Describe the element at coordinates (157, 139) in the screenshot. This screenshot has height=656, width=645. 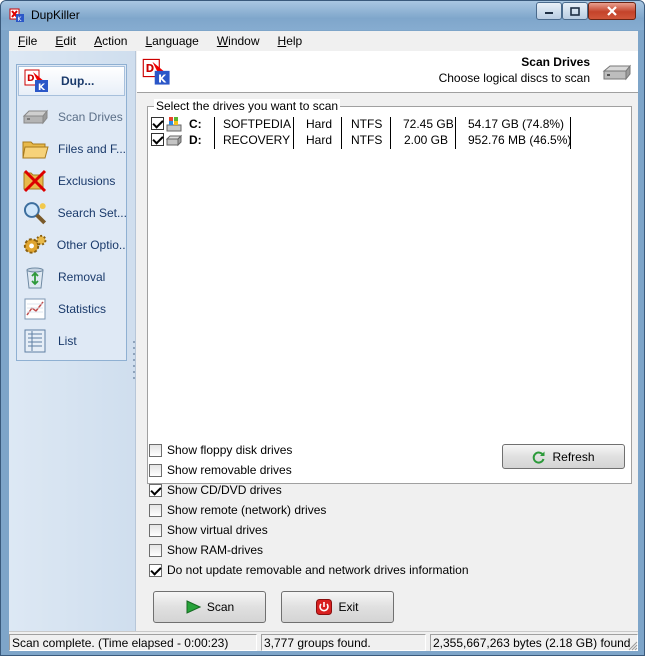
I see `drive-d-checkbox` at that location.